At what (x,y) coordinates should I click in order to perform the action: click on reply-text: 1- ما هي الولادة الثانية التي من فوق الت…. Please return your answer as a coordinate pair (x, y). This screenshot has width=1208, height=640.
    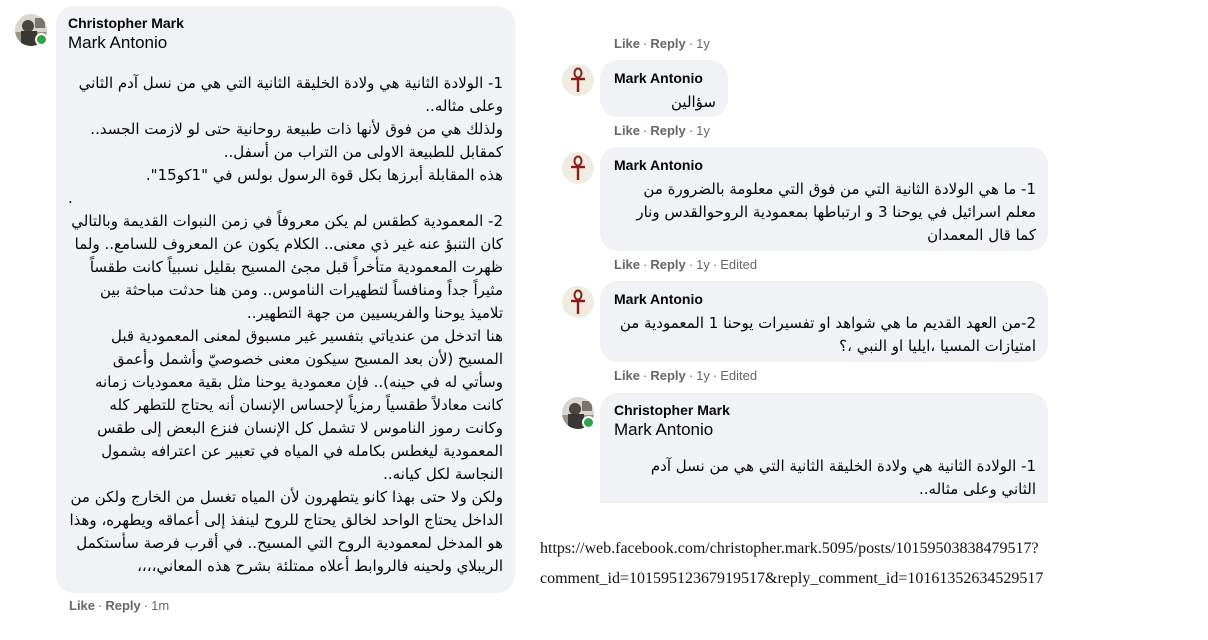
    Looking at the image, I should click on (836, 212).